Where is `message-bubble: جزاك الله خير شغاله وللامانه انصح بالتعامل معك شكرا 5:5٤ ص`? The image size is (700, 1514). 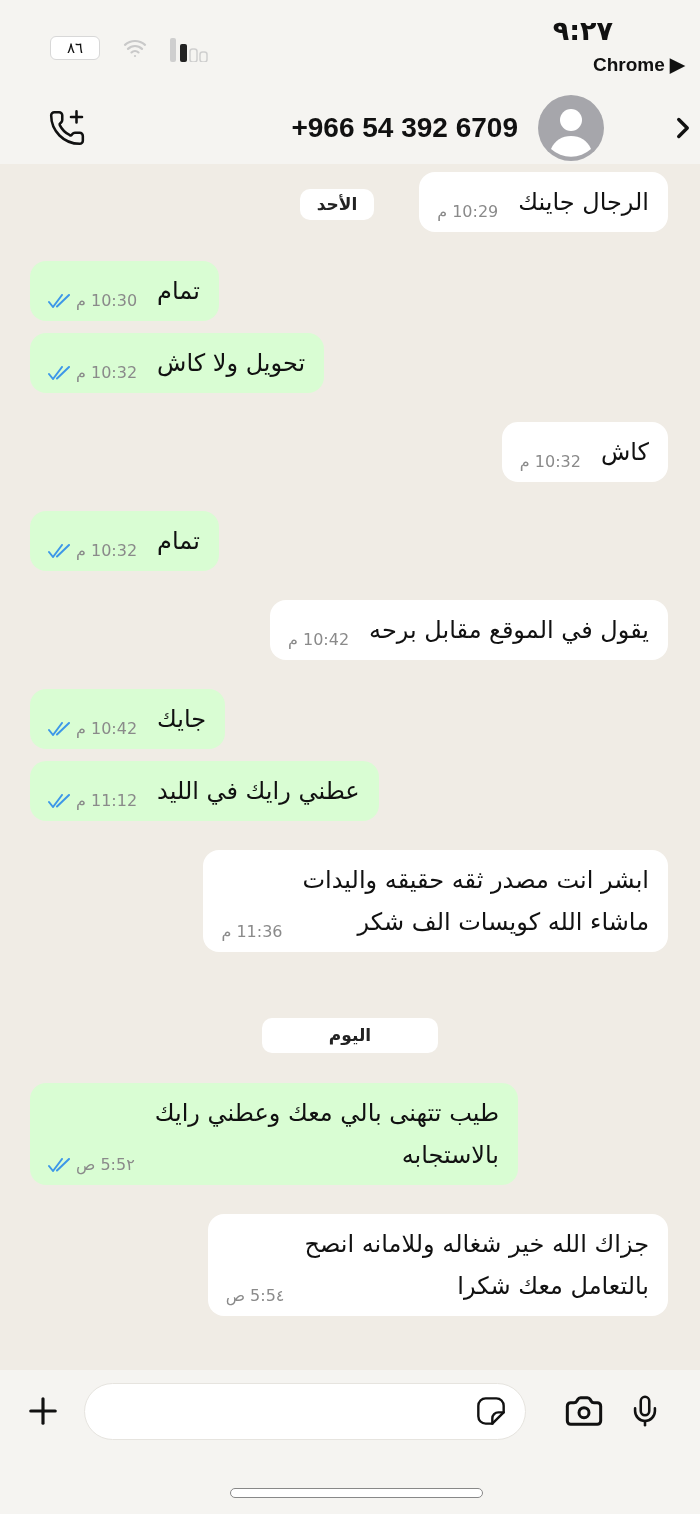
message-bubble: جزاك الله خير شغاله وللامانه انصح بالتعامل معك شكرا 5:5٤ ص is located at coordinates (437, 1265).